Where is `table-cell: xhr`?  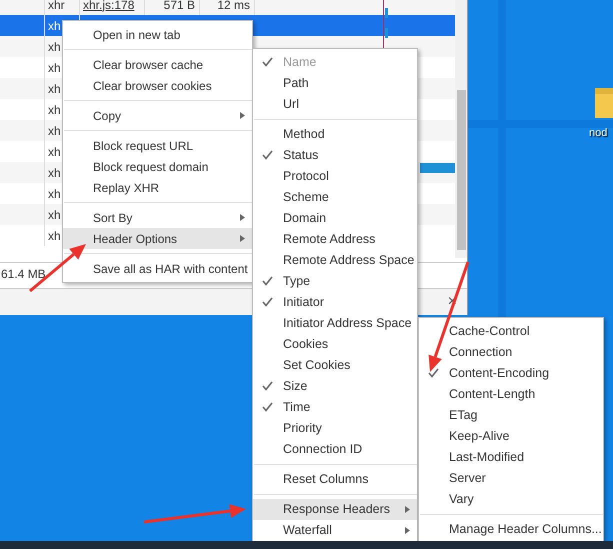
table-cell: xhr is located at coordinates (56, 7).